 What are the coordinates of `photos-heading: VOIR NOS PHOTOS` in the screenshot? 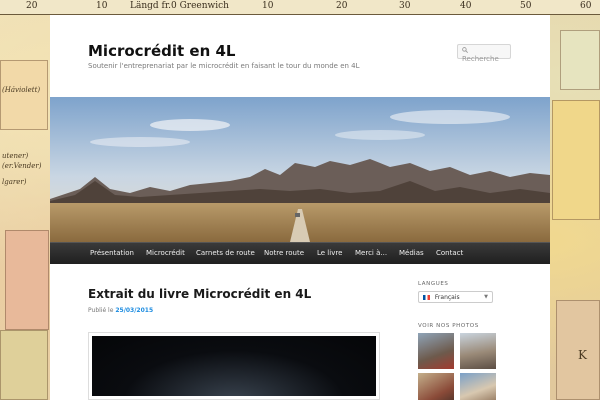 It's located at (448, 326).